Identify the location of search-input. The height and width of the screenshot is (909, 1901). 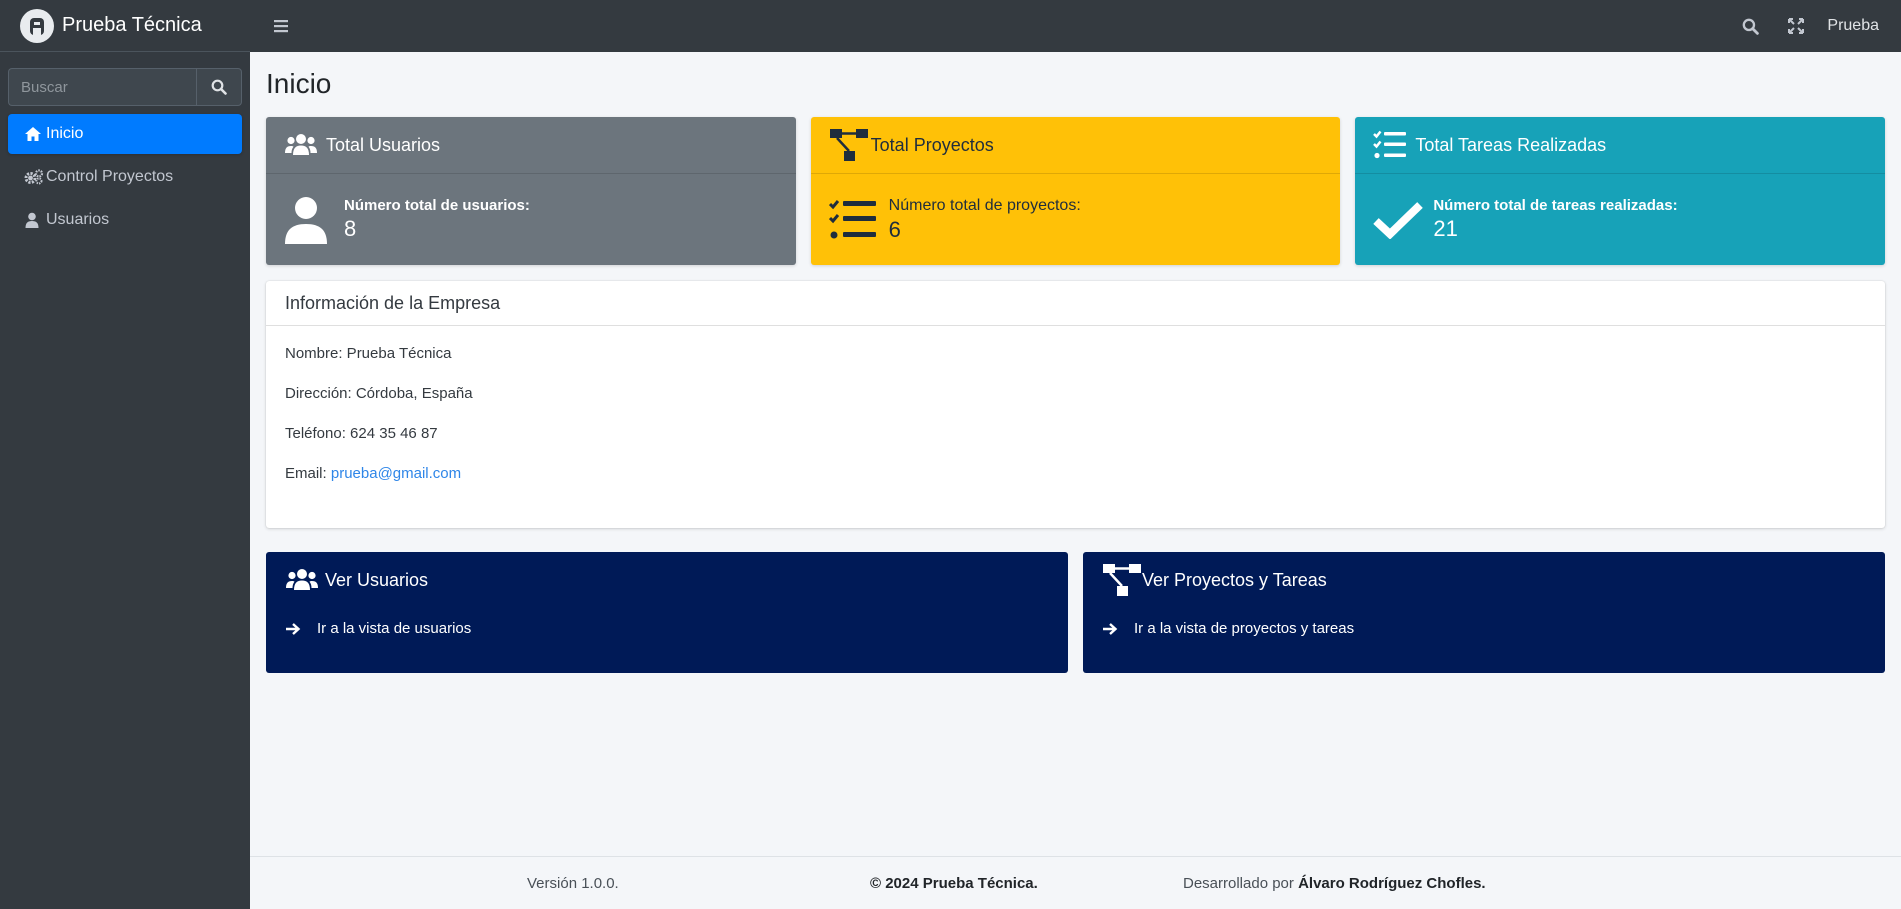
(102, 87).